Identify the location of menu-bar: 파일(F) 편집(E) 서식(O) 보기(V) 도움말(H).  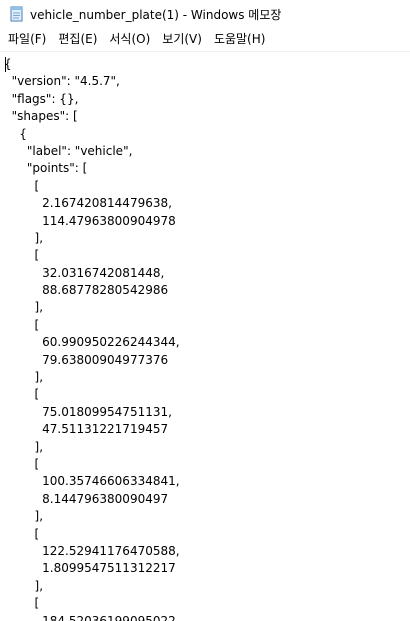
(205, 39).